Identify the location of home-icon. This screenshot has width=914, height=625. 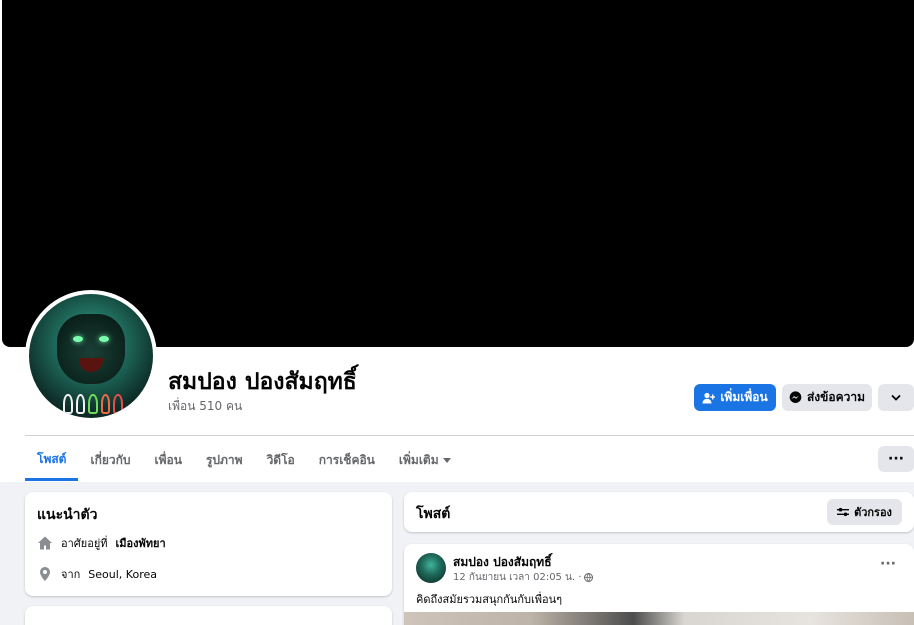
(45, 543).